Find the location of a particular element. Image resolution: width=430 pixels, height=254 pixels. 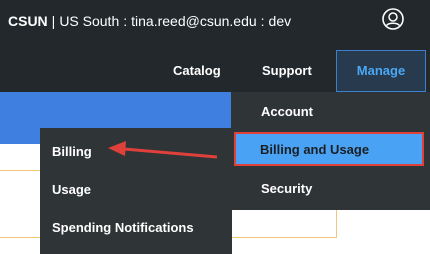

space-name: dev is located at coordinates (280, 21).